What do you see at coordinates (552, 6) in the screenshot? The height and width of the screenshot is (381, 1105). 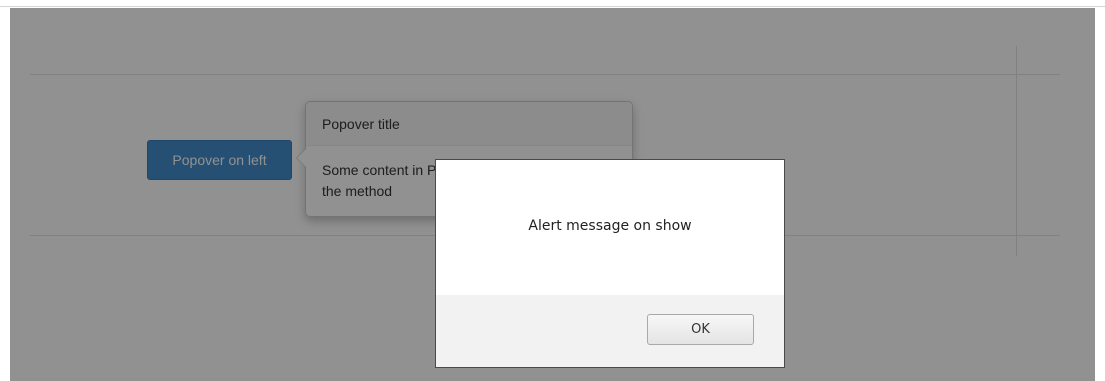 I see `top-divider` at bounding box center [552, 6].